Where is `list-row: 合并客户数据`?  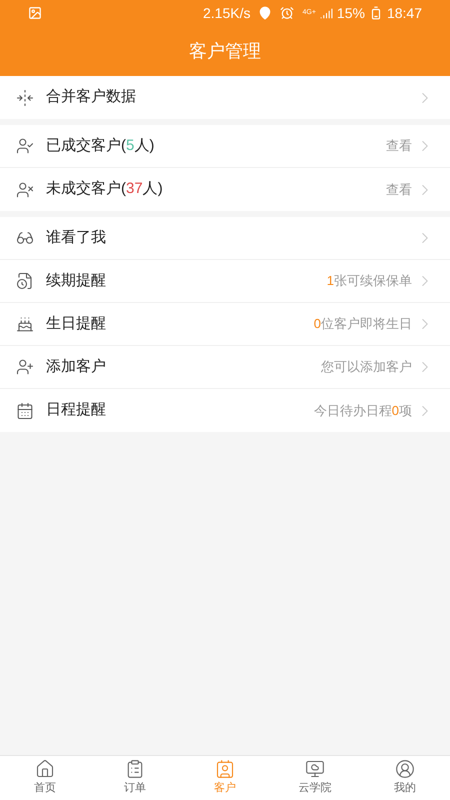 list-row: 合并客户数据 is located at coordinates (225, 97).